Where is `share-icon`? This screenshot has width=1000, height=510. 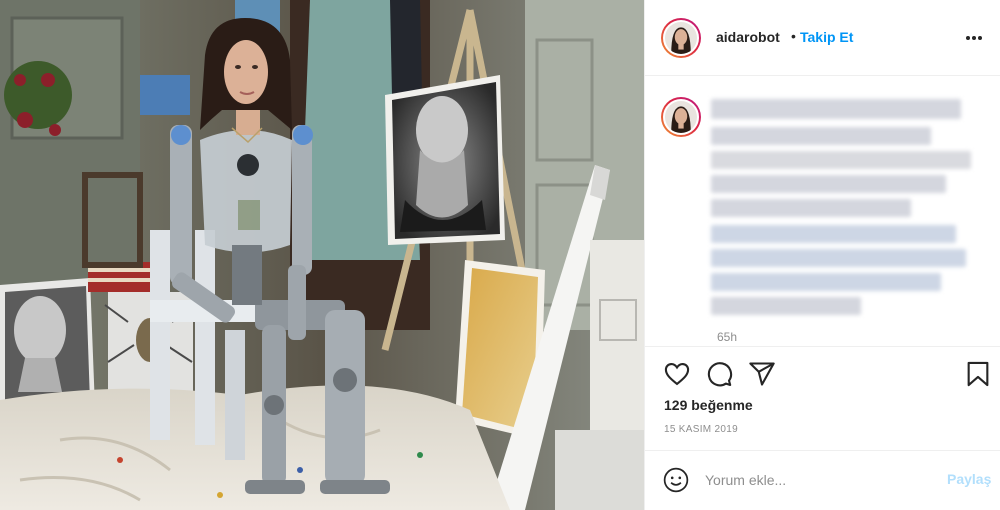
share-icon is located at coordinates (762, 374).